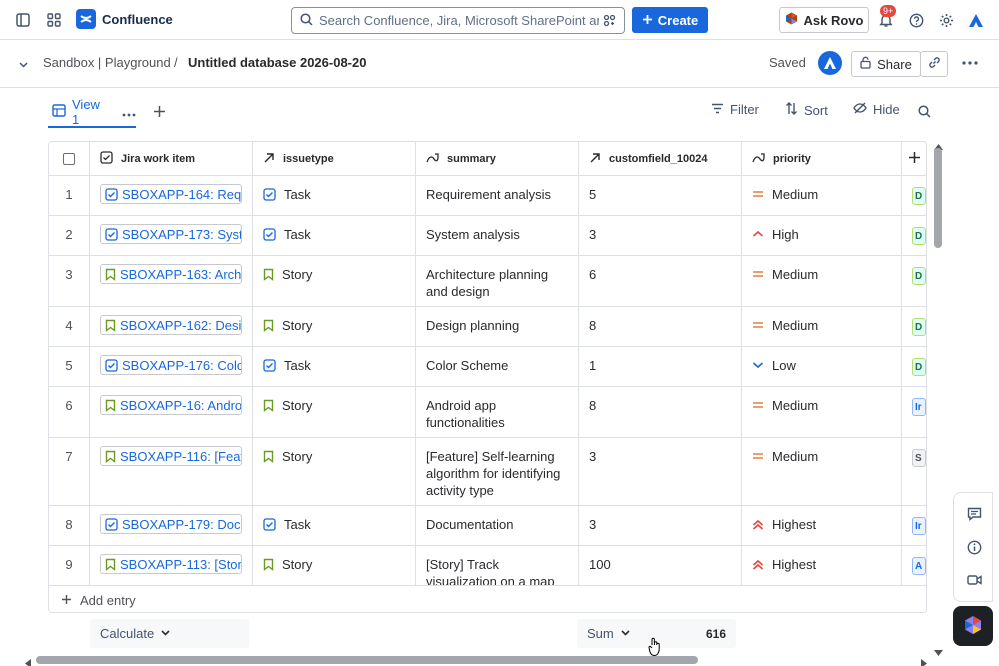 The width and height of the screenshot is (999, 666). Describe the element at coordinates (497, 281) in the screenshot. I see `summary-cell: Architecture planning and design` at that location.